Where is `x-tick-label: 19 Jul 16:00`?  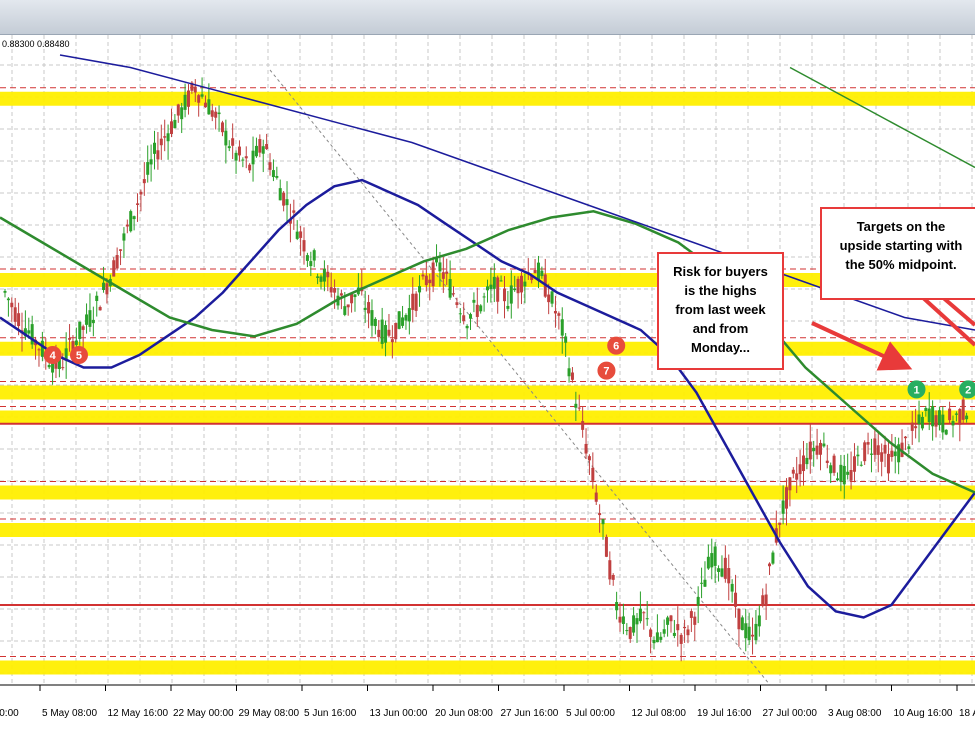
x-tick-label: 19 Jul 16:00 is located at coordinates (724, 713).